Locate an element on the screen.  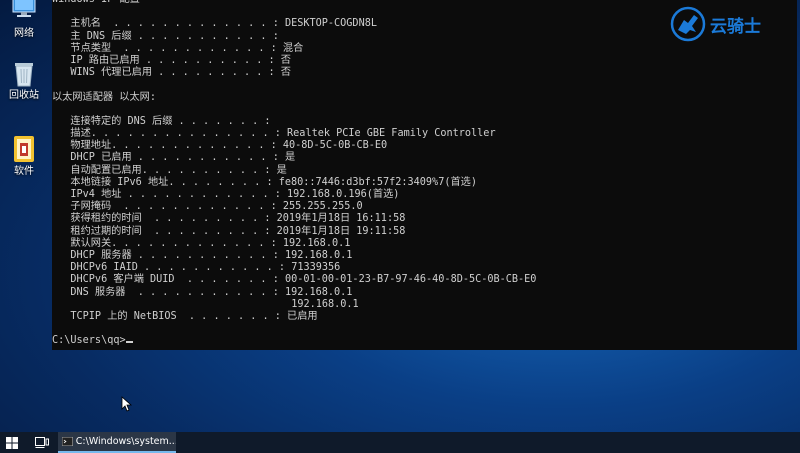
windows-logo-icon is located at coordinates (12, 442).